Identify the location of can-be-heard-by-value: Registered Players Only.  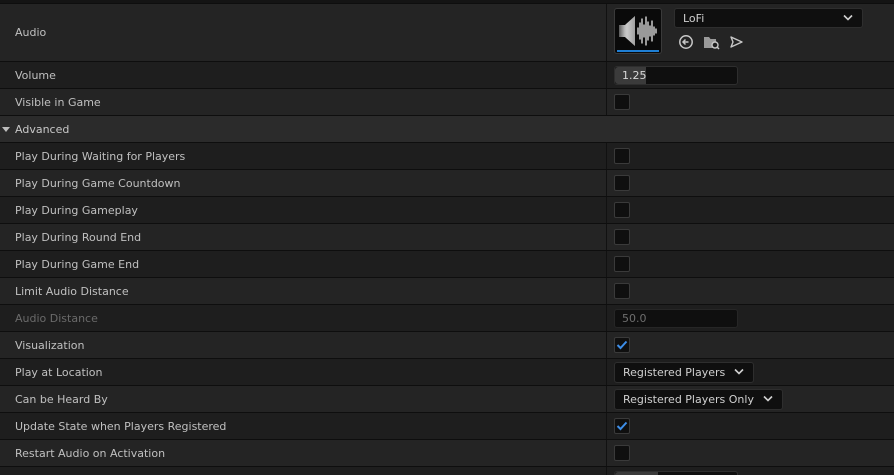
(698, 399).